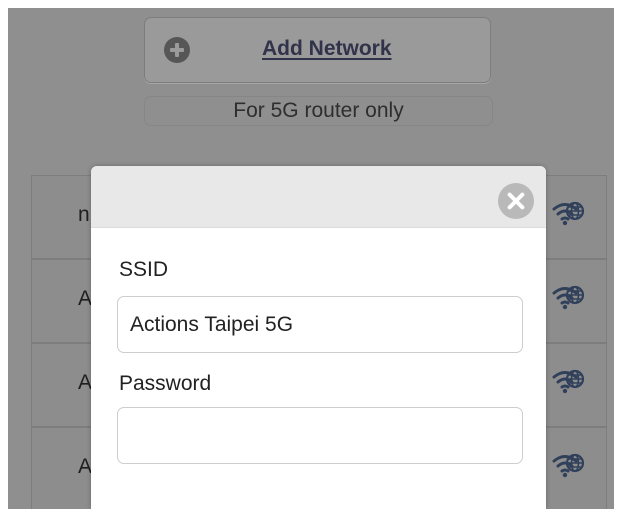  Describe the element at coordinates (320, 324) in the screenshot. I see `ssid-input` at that location.